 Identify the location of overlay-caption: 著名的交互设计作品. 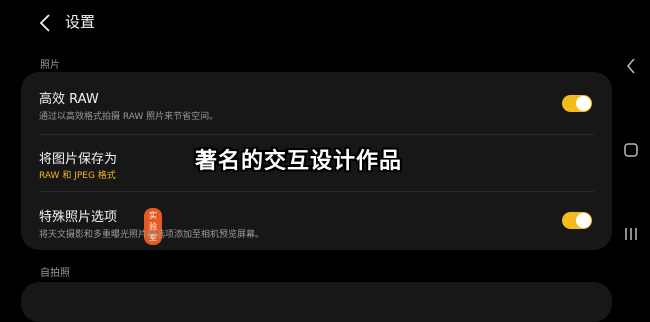
(299, 161).